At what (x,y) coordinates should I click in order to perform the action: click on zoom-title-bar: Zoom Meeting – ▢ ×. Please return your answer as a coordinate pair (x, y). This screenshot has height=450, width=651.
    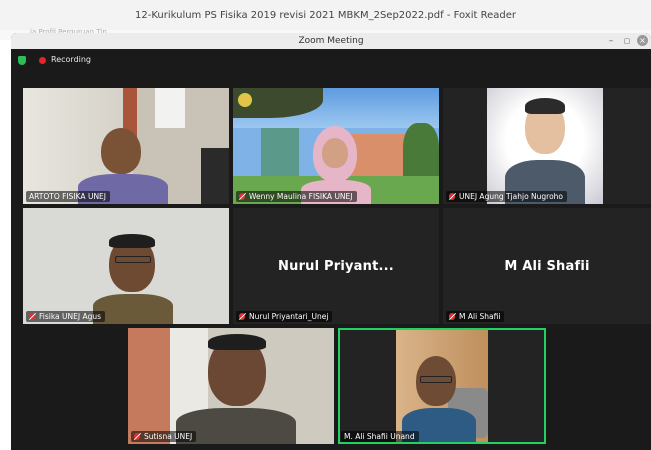
    Looking at the image, I should click on (331, 41).